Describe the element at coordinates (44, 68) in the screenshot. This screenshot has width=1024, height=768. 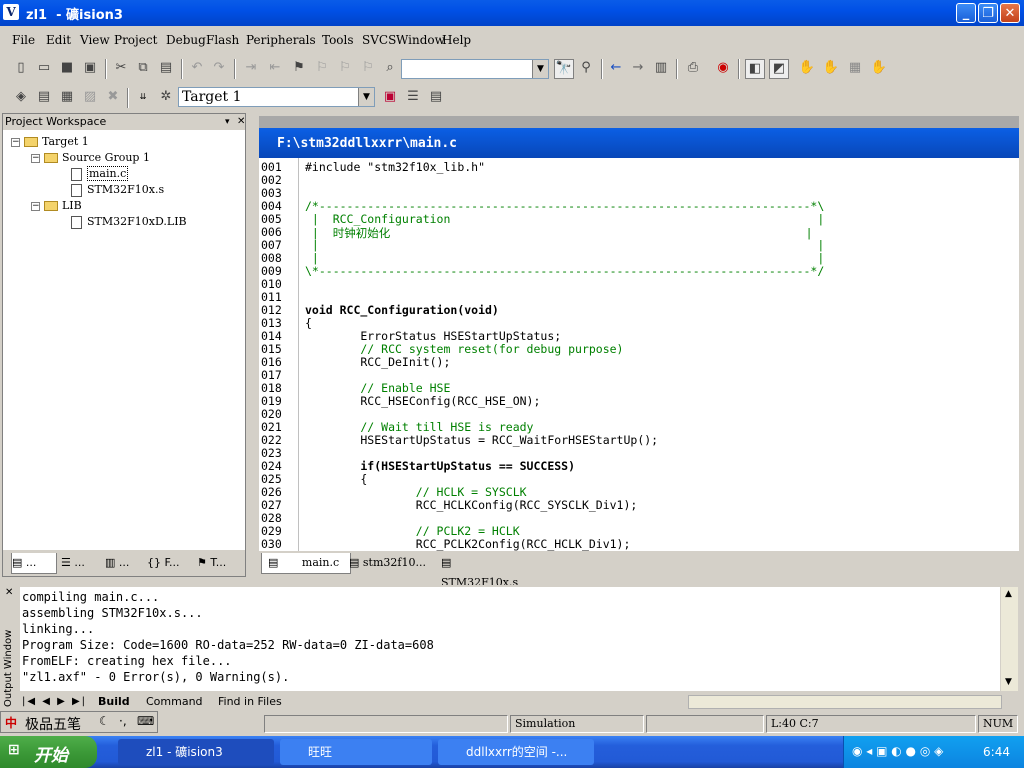
I see `open-folder-icon: ▭` at that location.